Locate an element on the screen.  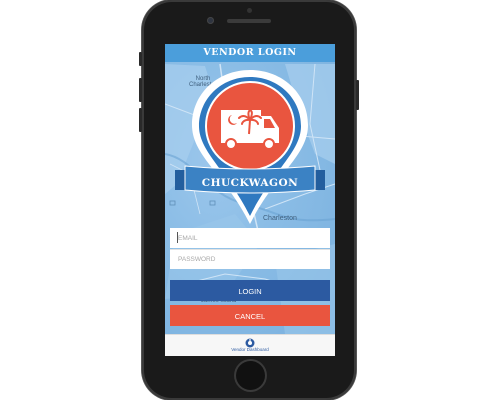
tab-bar: Vendor Dashboard is located at coordinates (250, 345).